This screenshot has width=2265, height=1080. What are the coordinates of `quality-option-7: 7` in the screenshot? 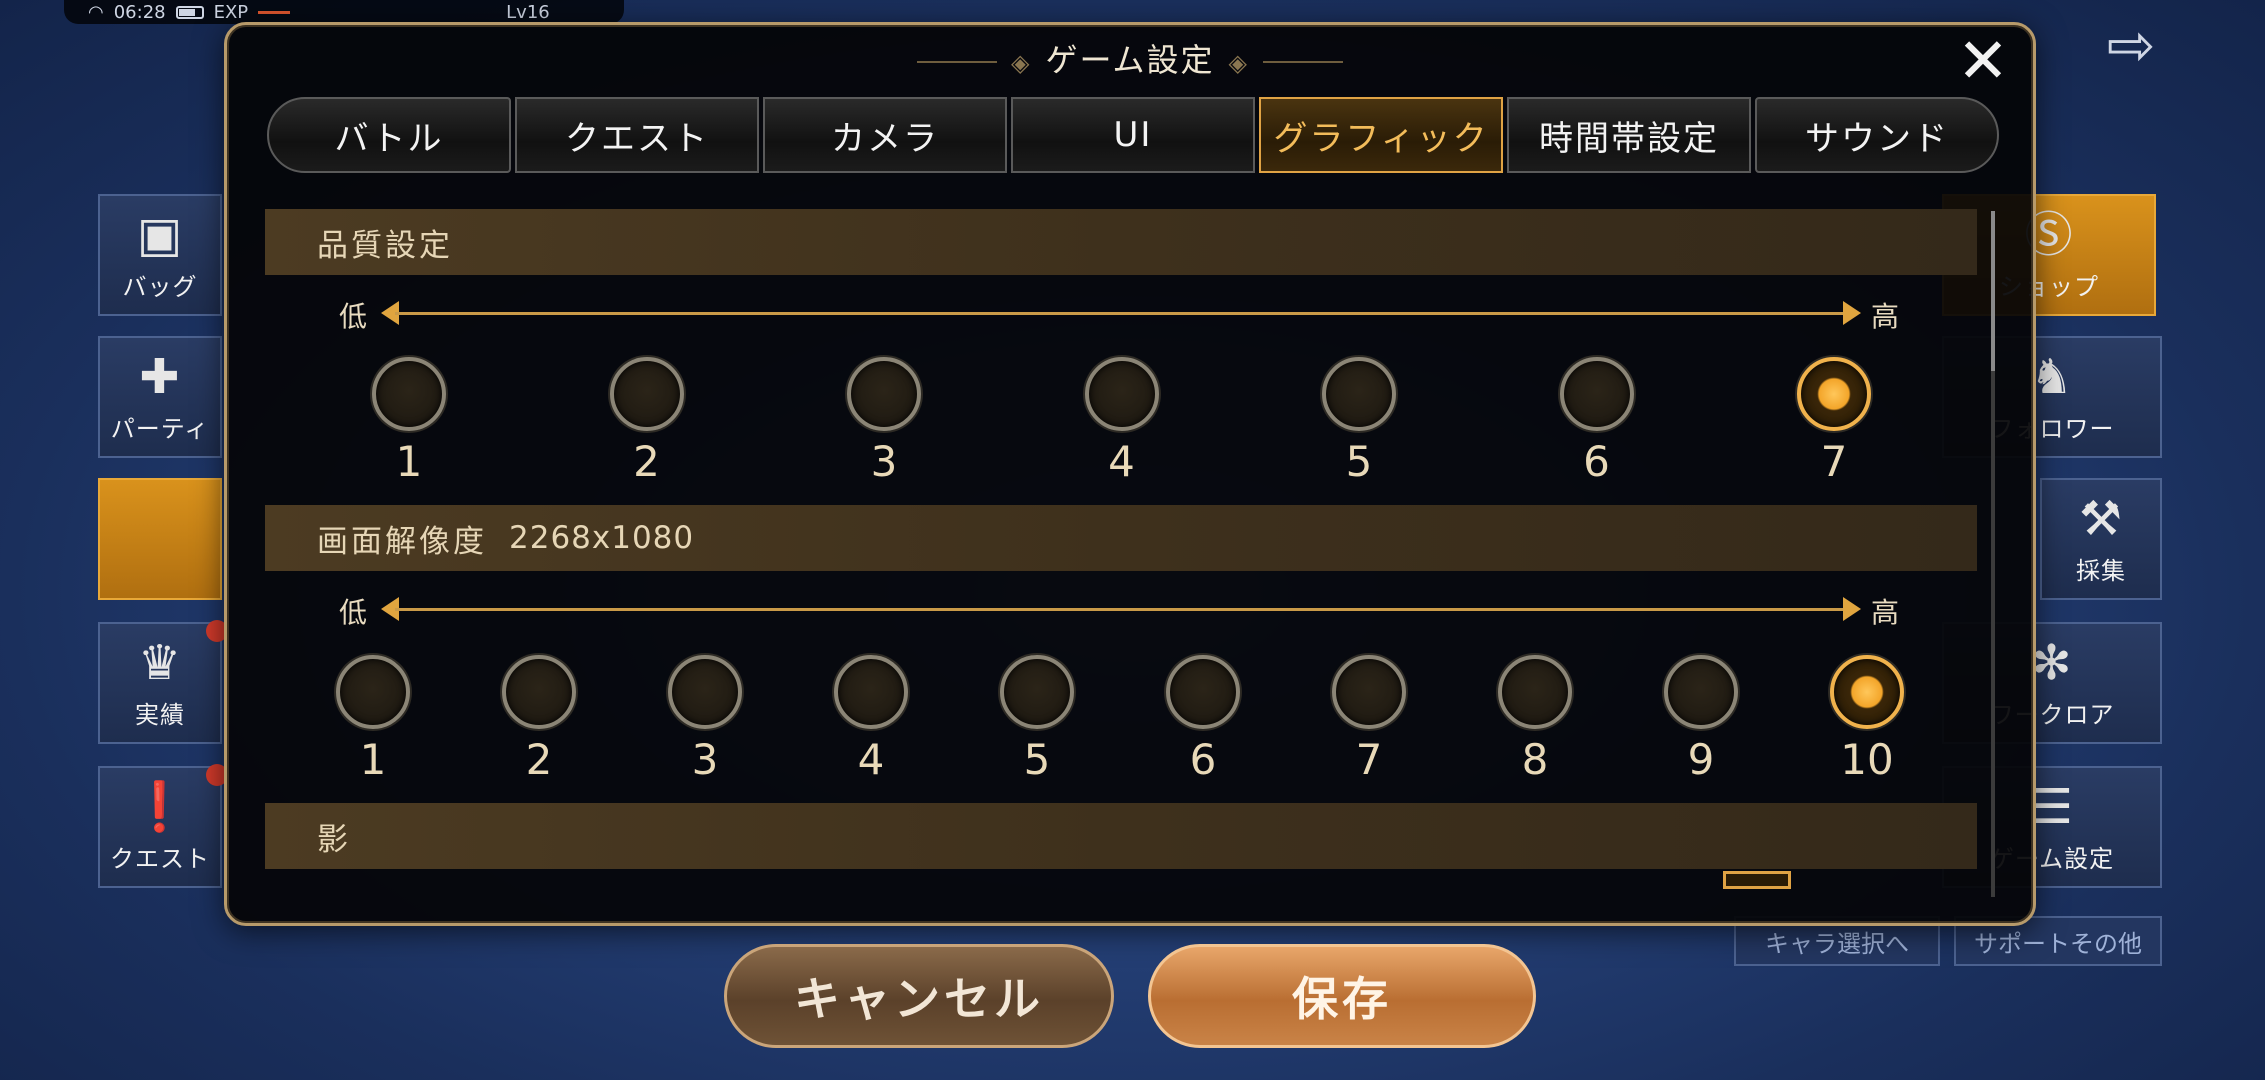 It's located at (1834, 422).